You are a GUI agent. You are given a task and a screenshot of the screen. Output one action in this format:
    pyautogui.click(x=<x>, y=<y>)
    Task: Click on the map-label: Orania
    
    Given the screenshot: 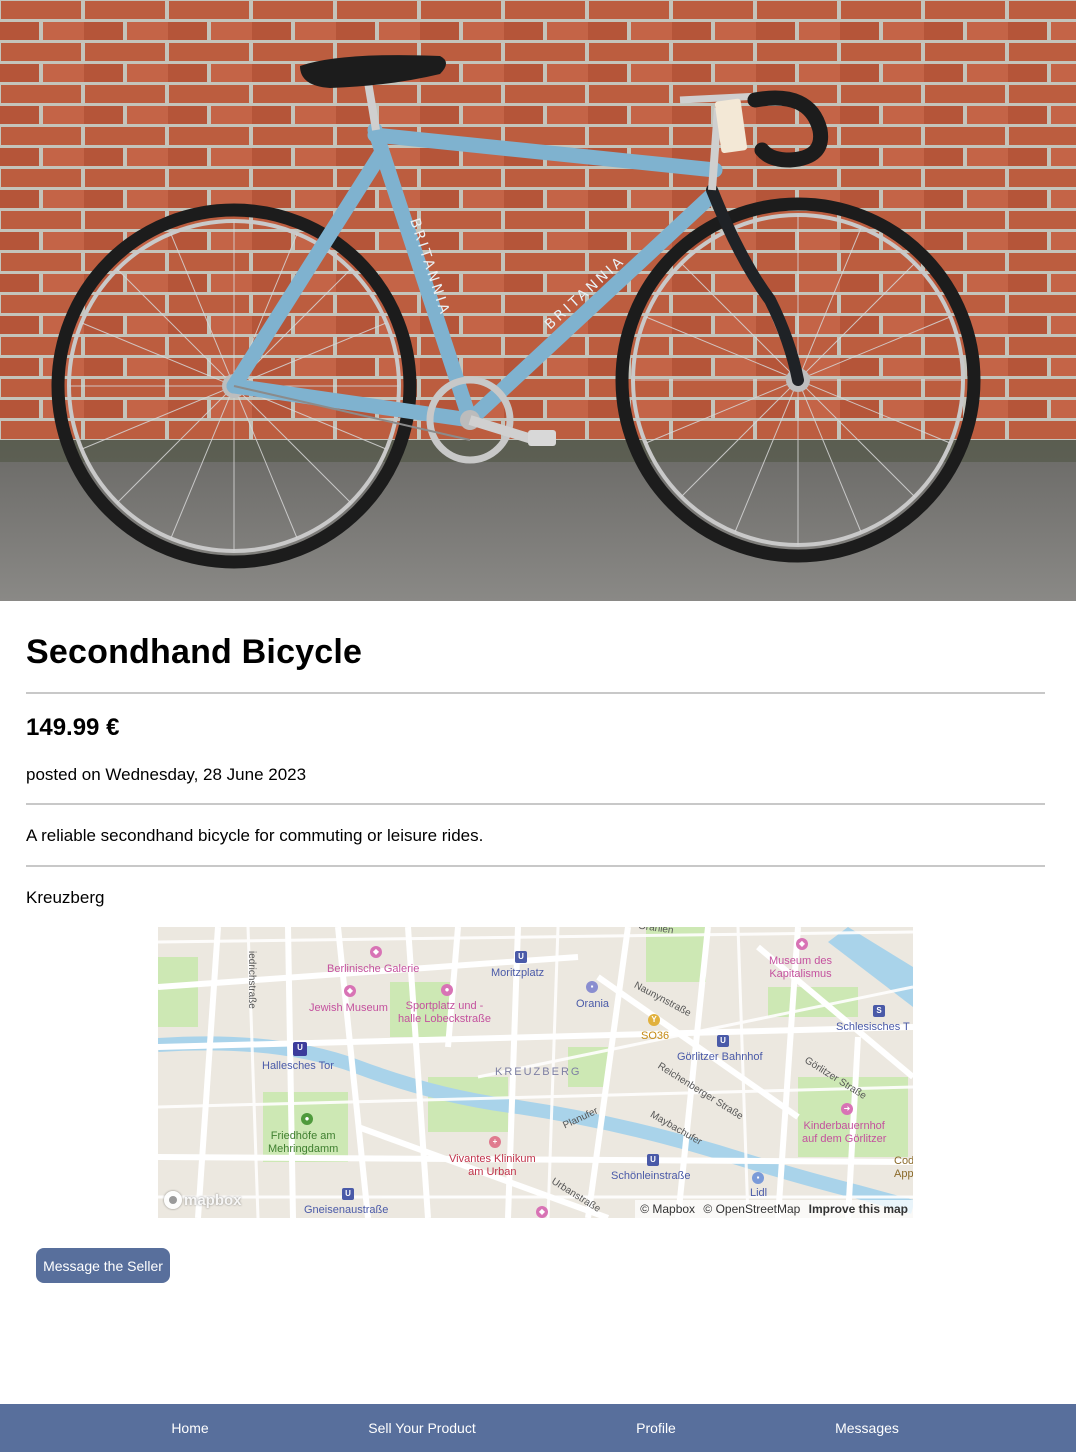 What is the action you would take?
    pyautogui.click(x=593, y=1004)
    